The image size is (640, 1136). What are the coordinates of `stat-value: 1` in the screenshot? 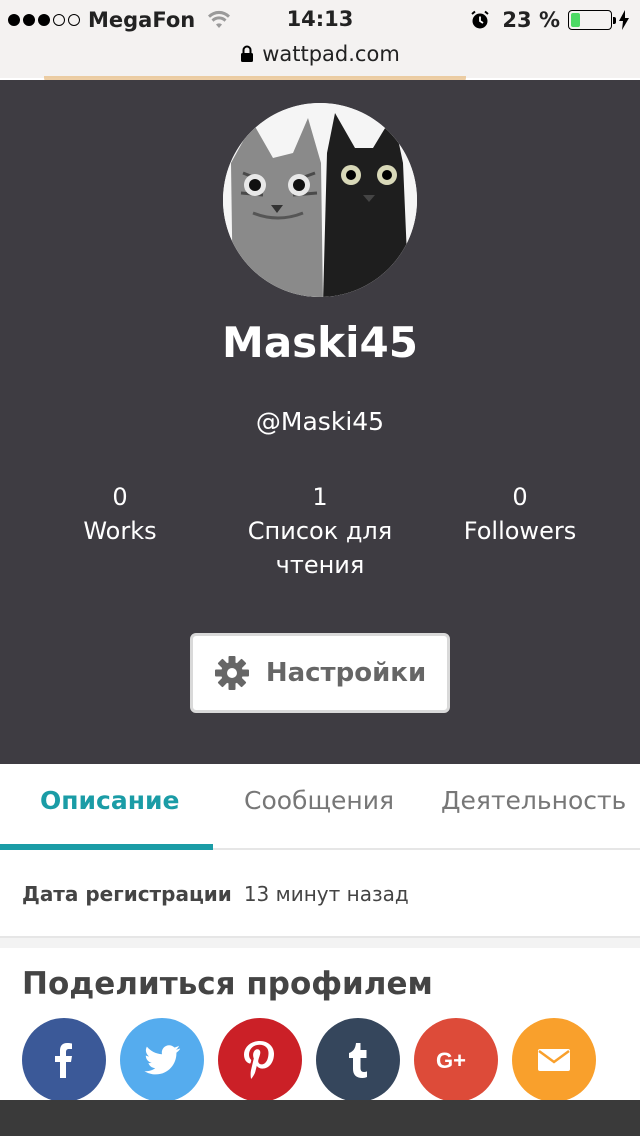 It's located at (320, 497).